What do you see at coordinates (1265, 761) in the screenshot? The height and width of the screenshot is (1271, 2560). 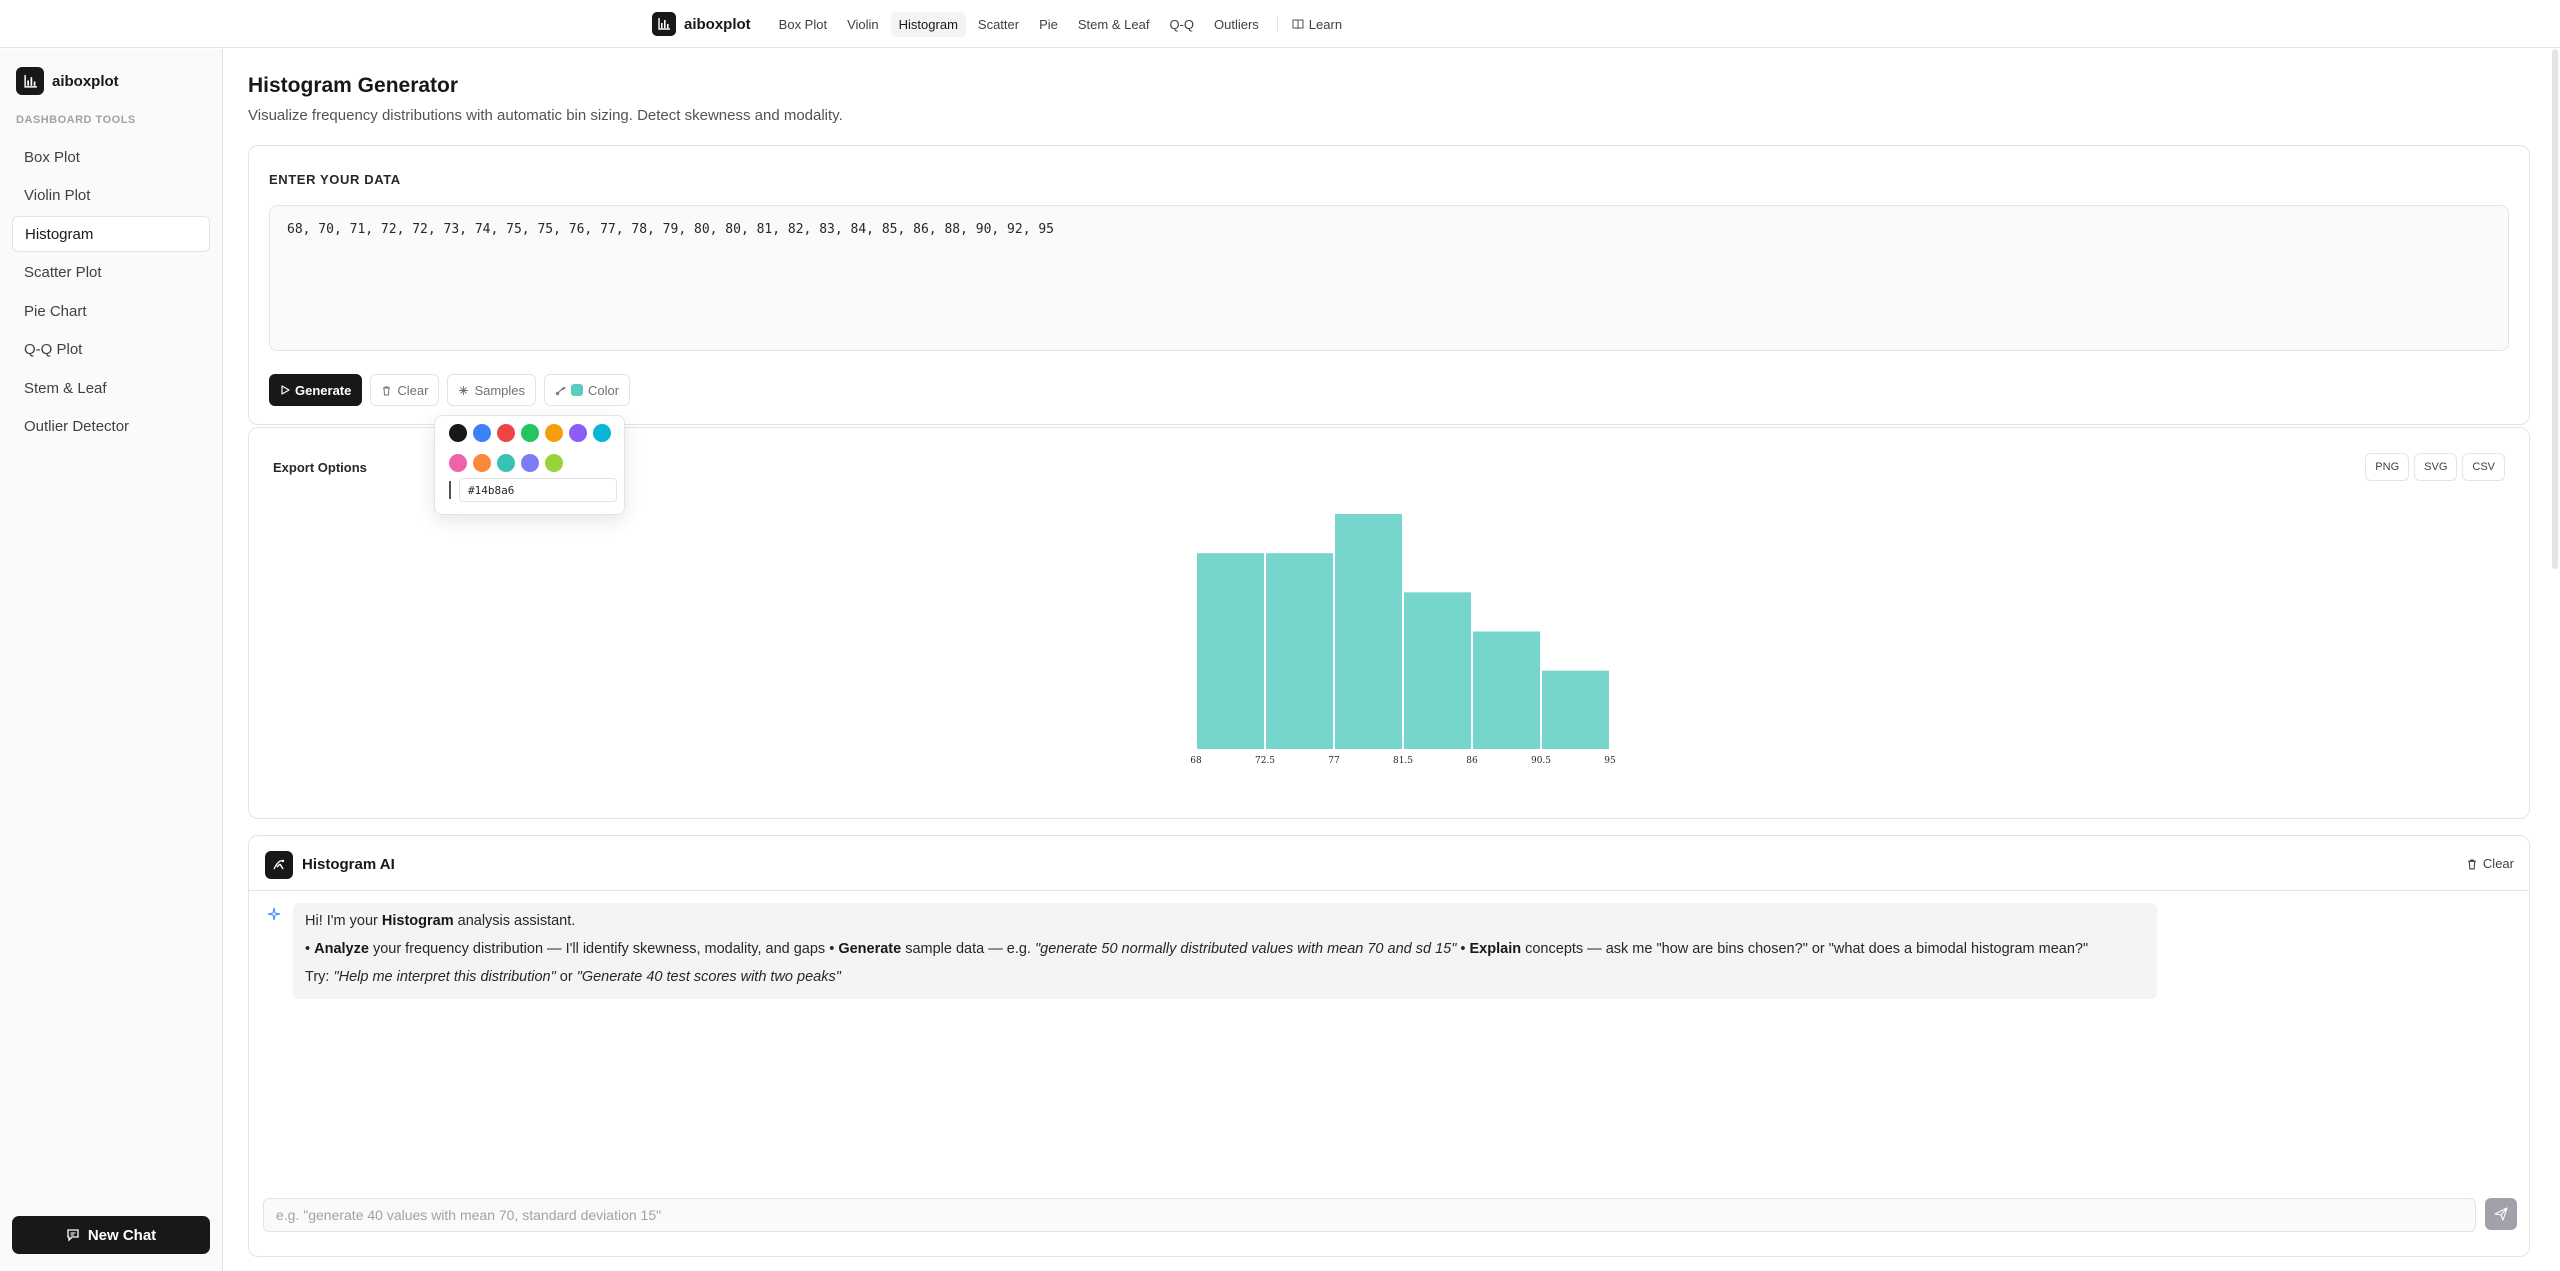 I see `x-tick-label: 72.5` at bounding box center [1265, 761].